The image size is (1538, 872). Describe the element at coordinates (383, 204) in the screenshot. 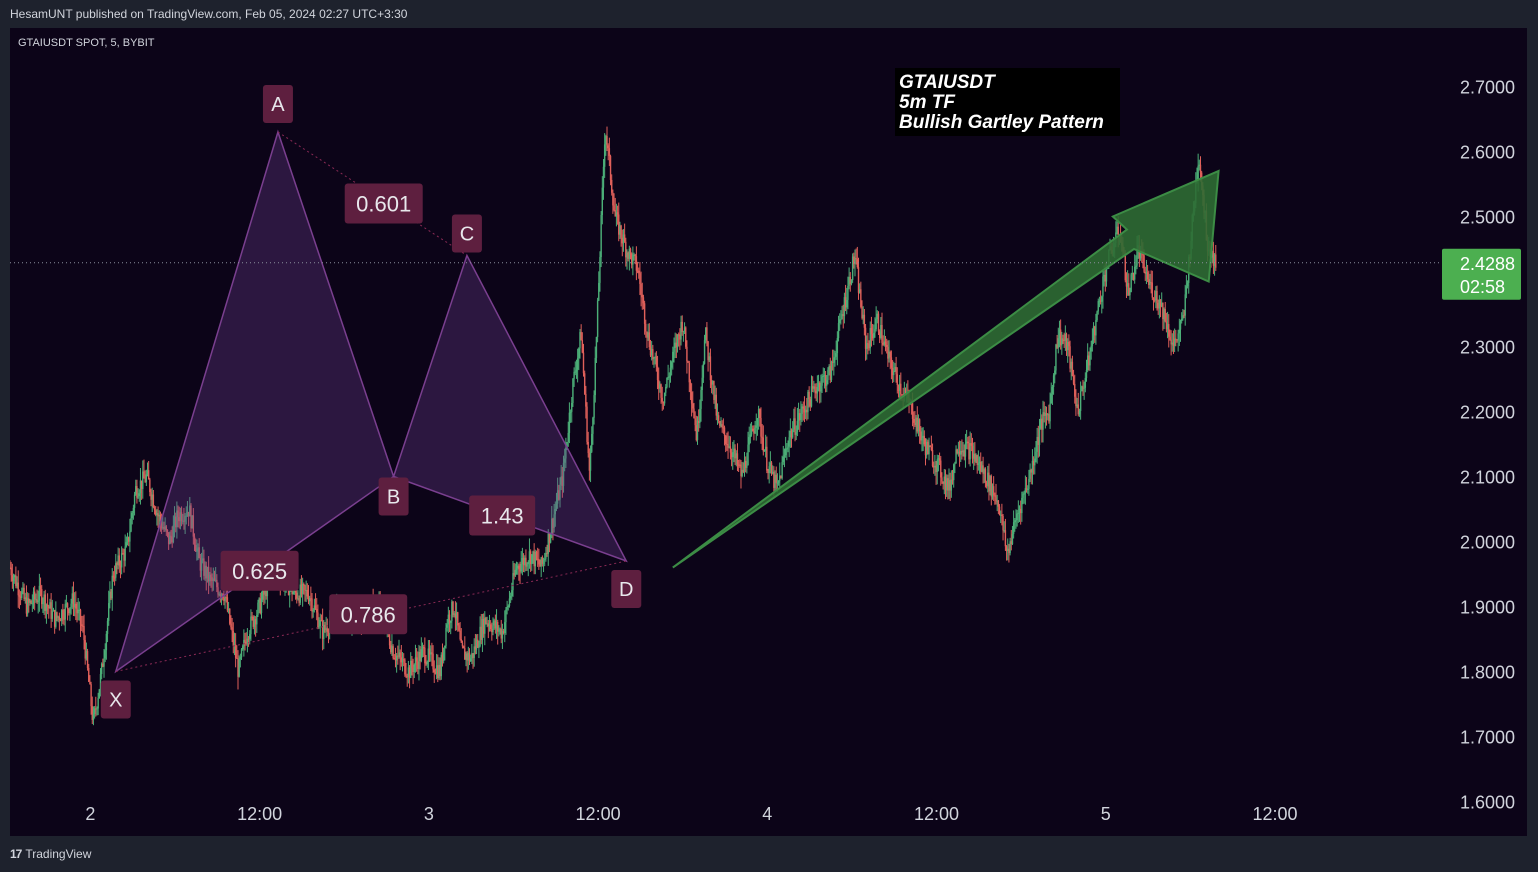

I see `ratio-label: 0.601` at that location.